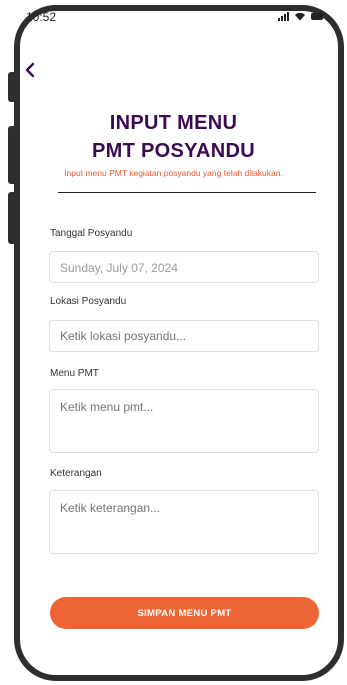  I want to click on wifi-icon, so click(300, 16).